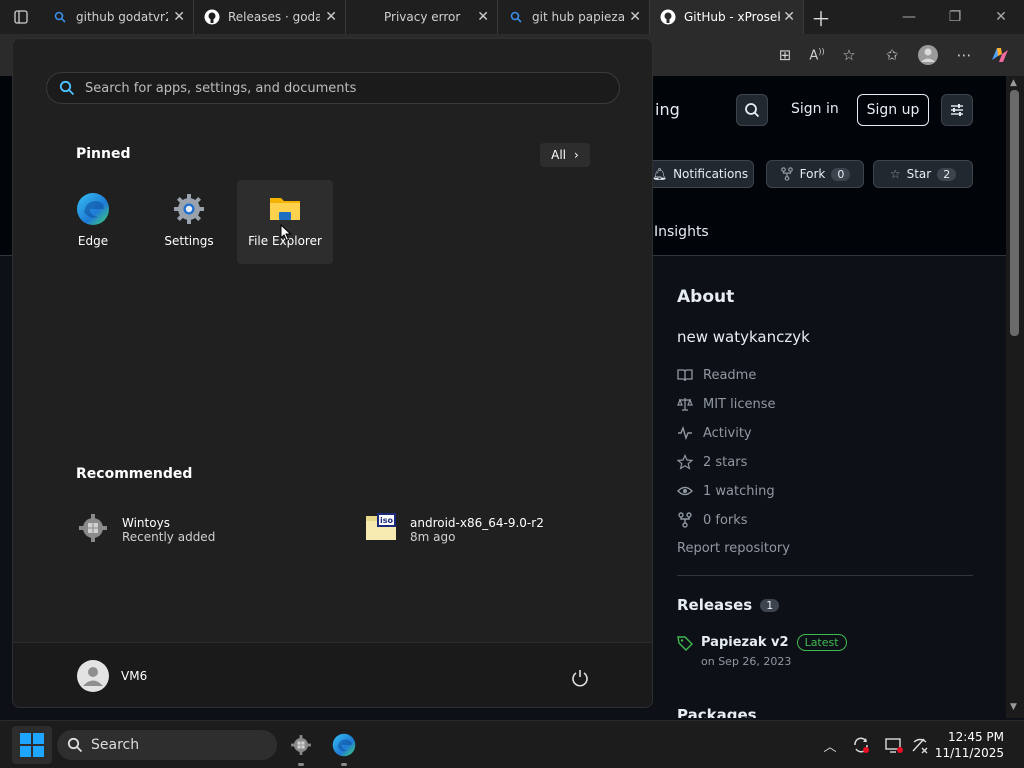 Image resolution: width=1024 pixels, height=768 pixels. I want to click on chevron-right-icon: ›, so click(576, 155).